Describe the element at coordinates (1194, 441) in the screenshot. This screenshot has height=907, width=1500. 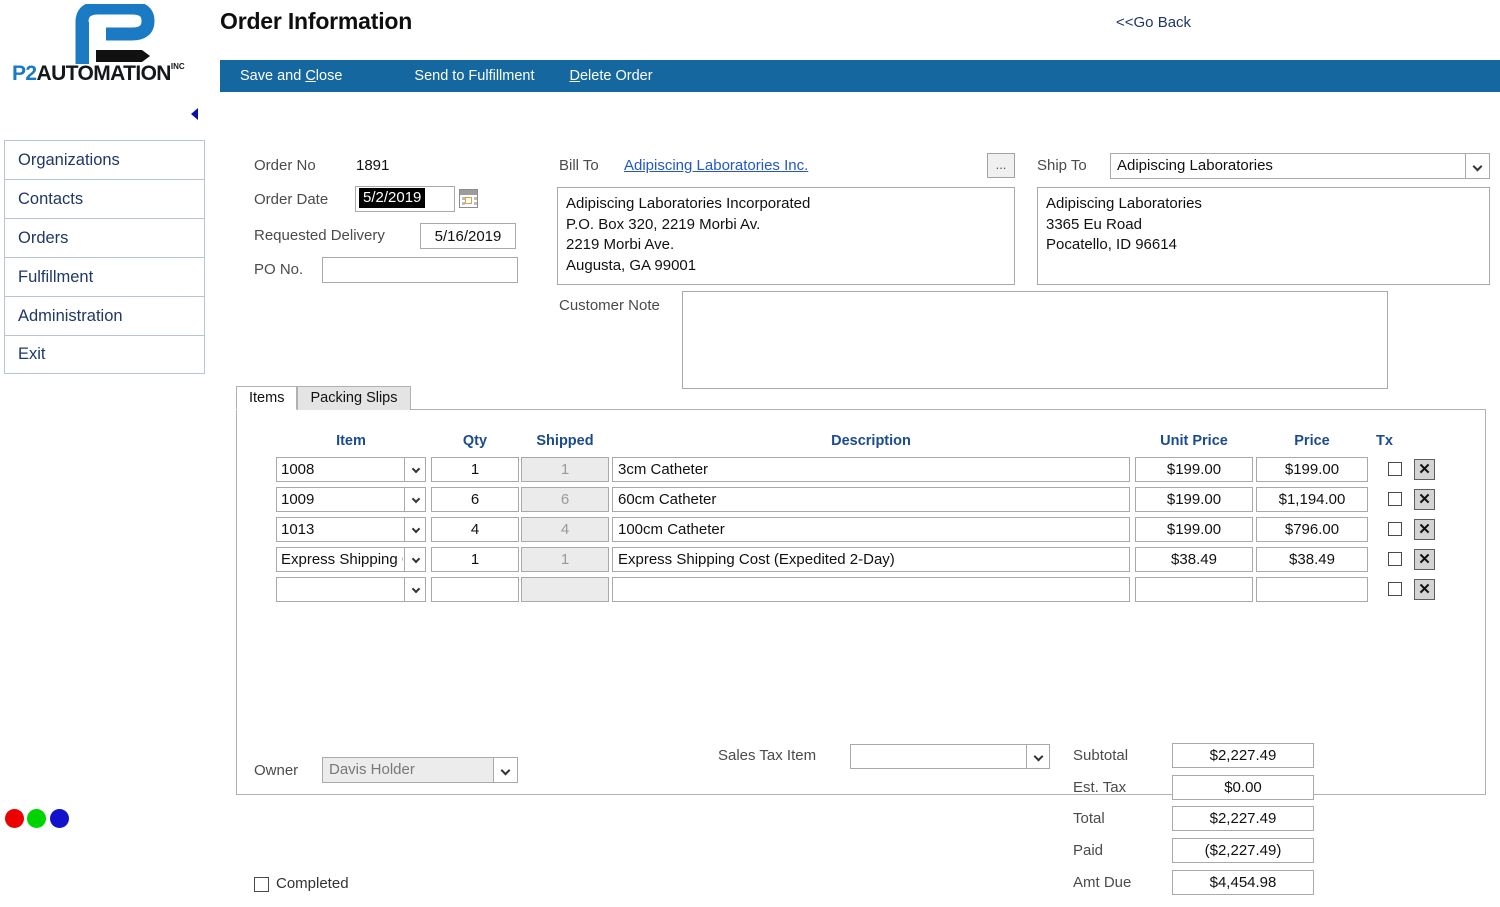
I see `column-header-unit-price: Unit Price` at that location.